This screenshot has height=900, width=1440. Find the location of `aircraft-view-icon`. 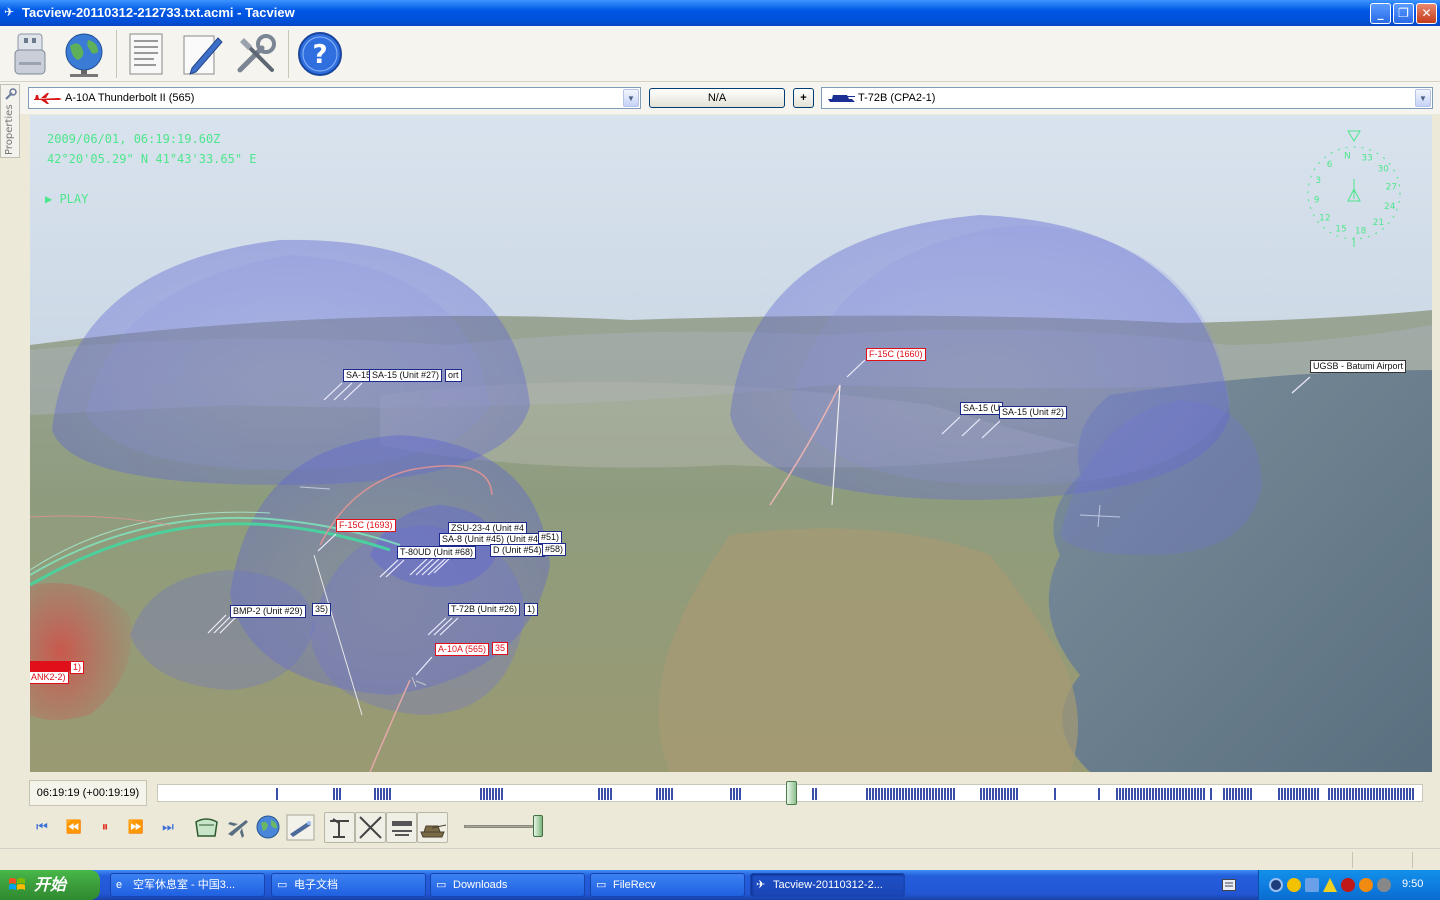

aircraft-view-icon is located at coordinates (237, 827).